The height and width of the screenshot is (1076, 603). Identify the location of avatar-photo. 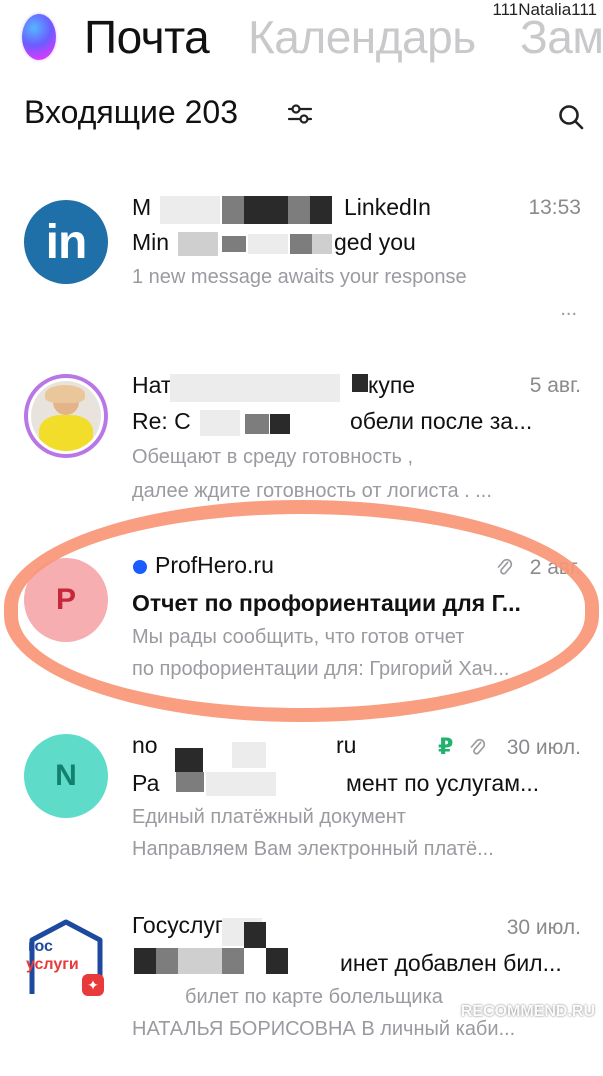
(66, 416).